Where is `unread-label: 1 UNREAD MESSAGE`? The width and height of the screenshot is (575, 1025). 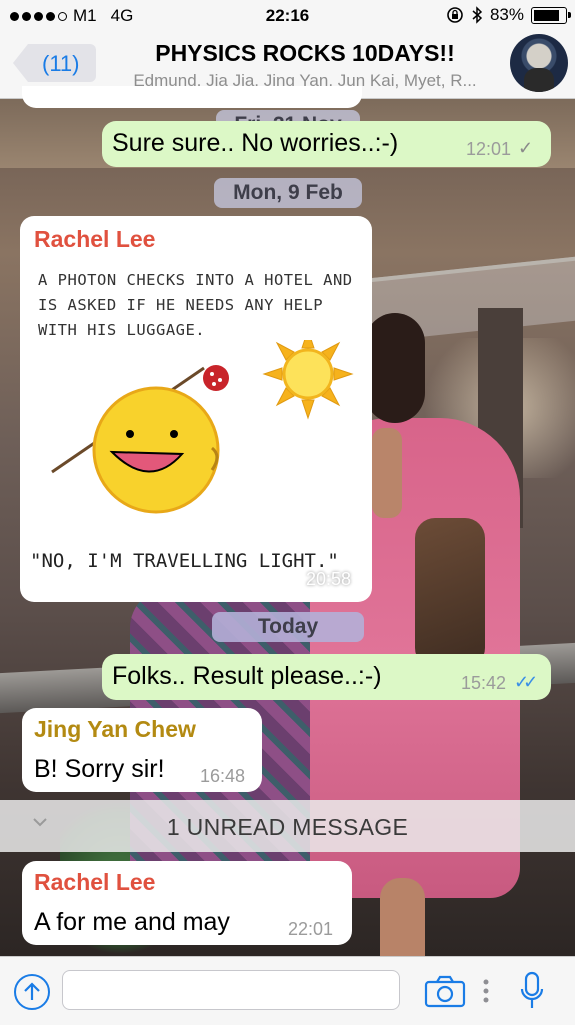 unread-label: 1 UNREAD MESSAGE is located at coordinates (287, 827).